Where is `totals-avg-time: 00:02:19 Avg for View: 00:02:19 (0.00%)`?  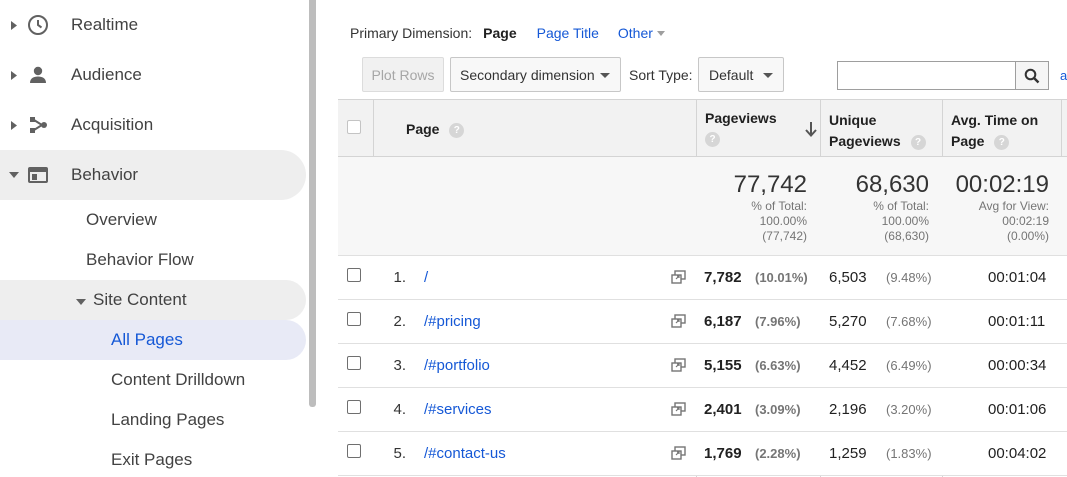
totals-avg-time: 00:02:19 Avg for View: 00:02:19 (0.00%) is located at coordinates (996, 206).